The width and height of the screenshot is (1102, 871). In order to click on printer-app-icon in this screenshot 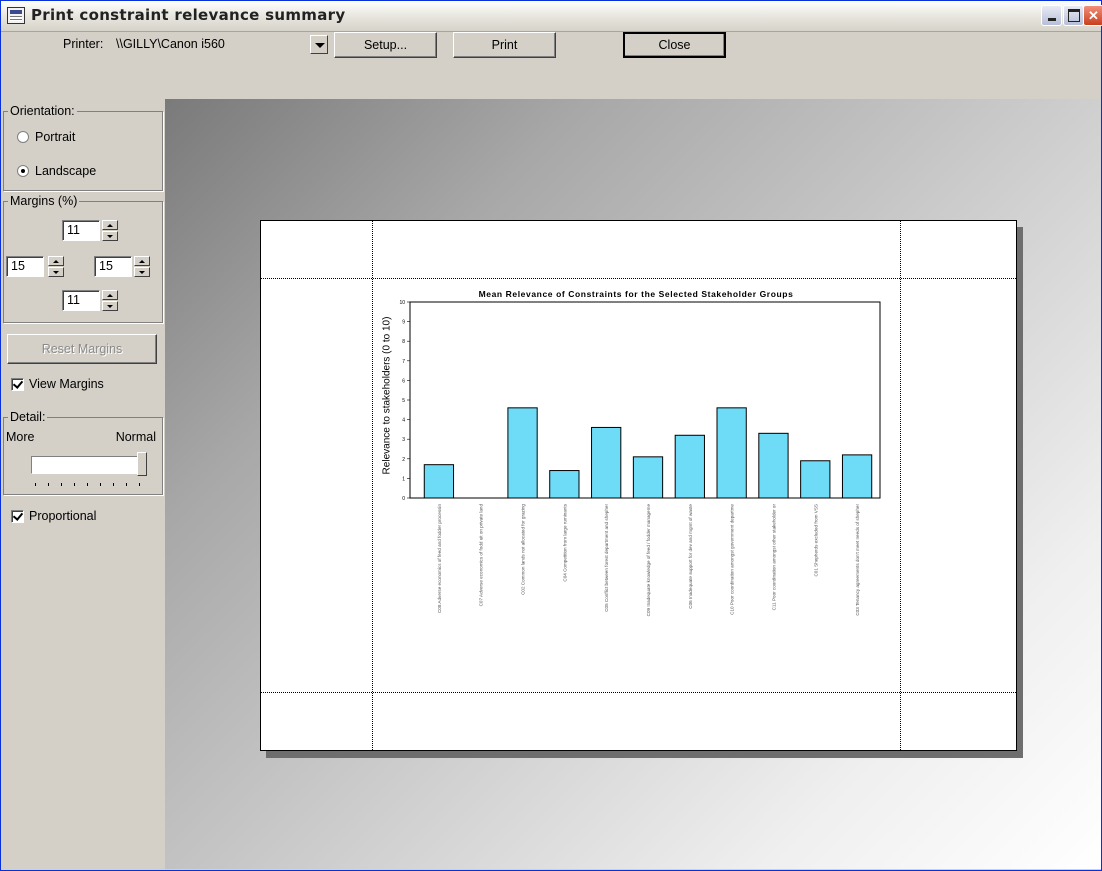, I will do `click(16, 15)`.